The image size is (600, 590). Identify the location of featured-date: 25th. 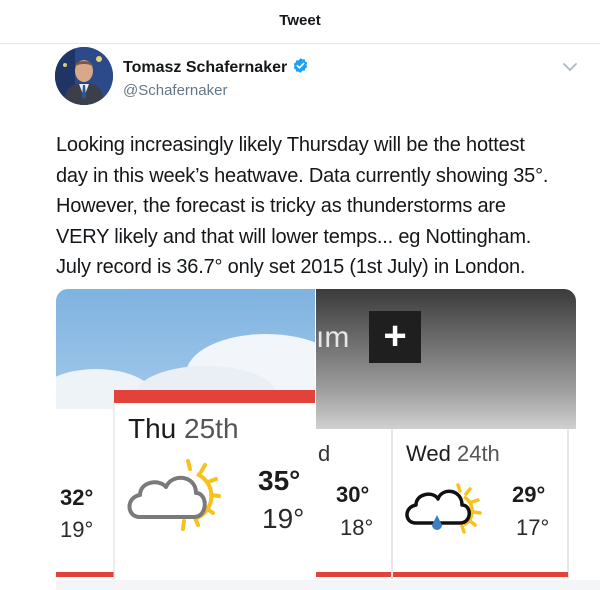
(211, 428).